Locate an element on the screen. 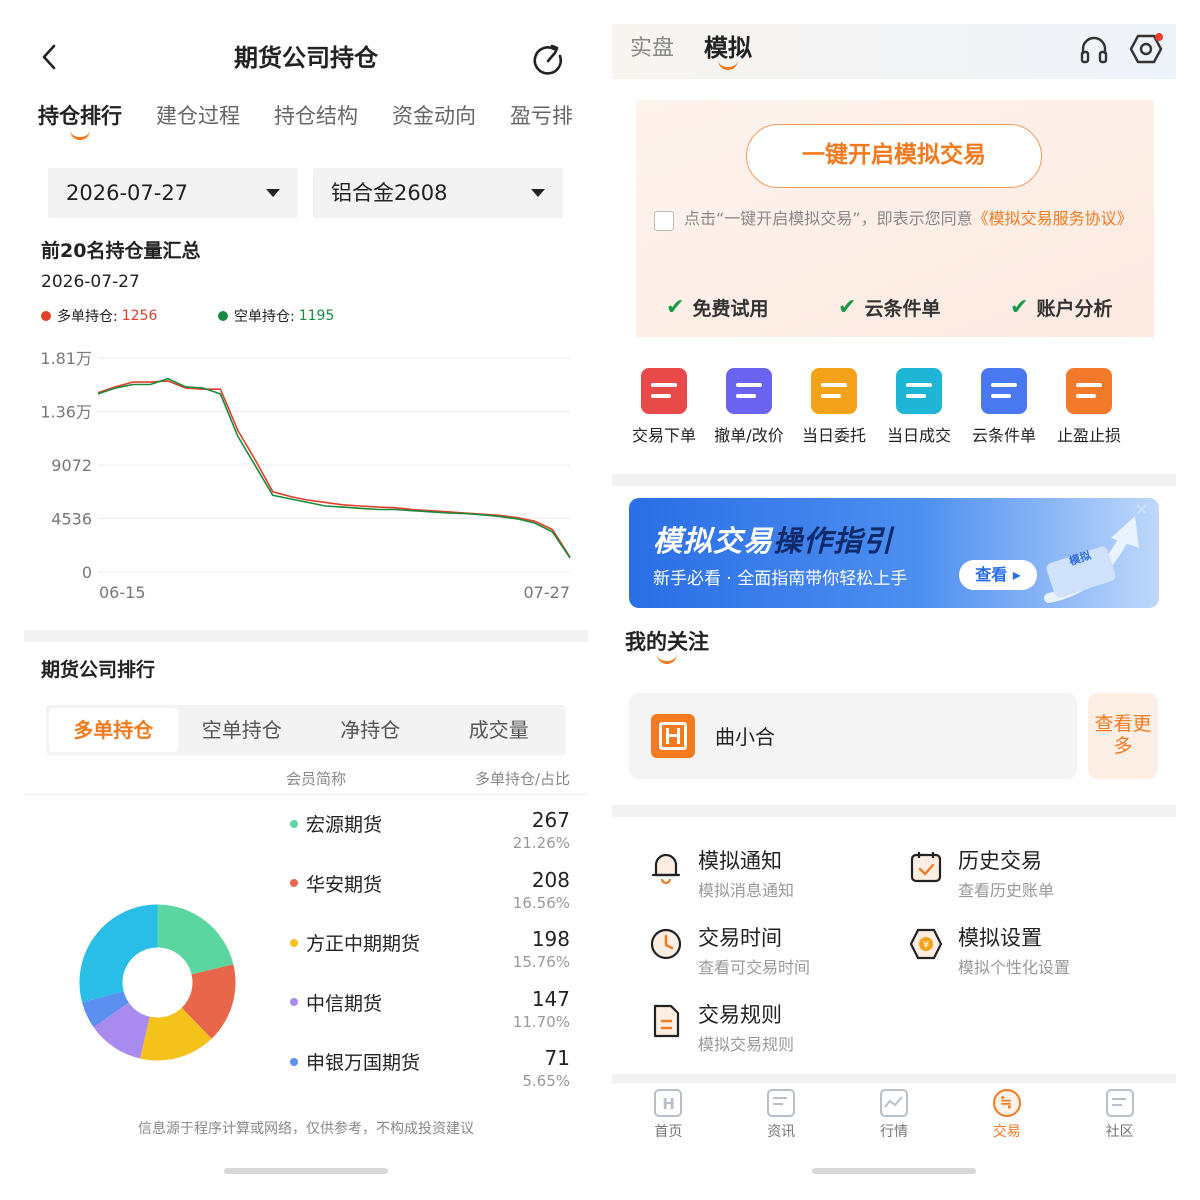 This screenshot has height=1200, width=1200. segment-long: 多单持仓 is located at coordinates (113, 730).